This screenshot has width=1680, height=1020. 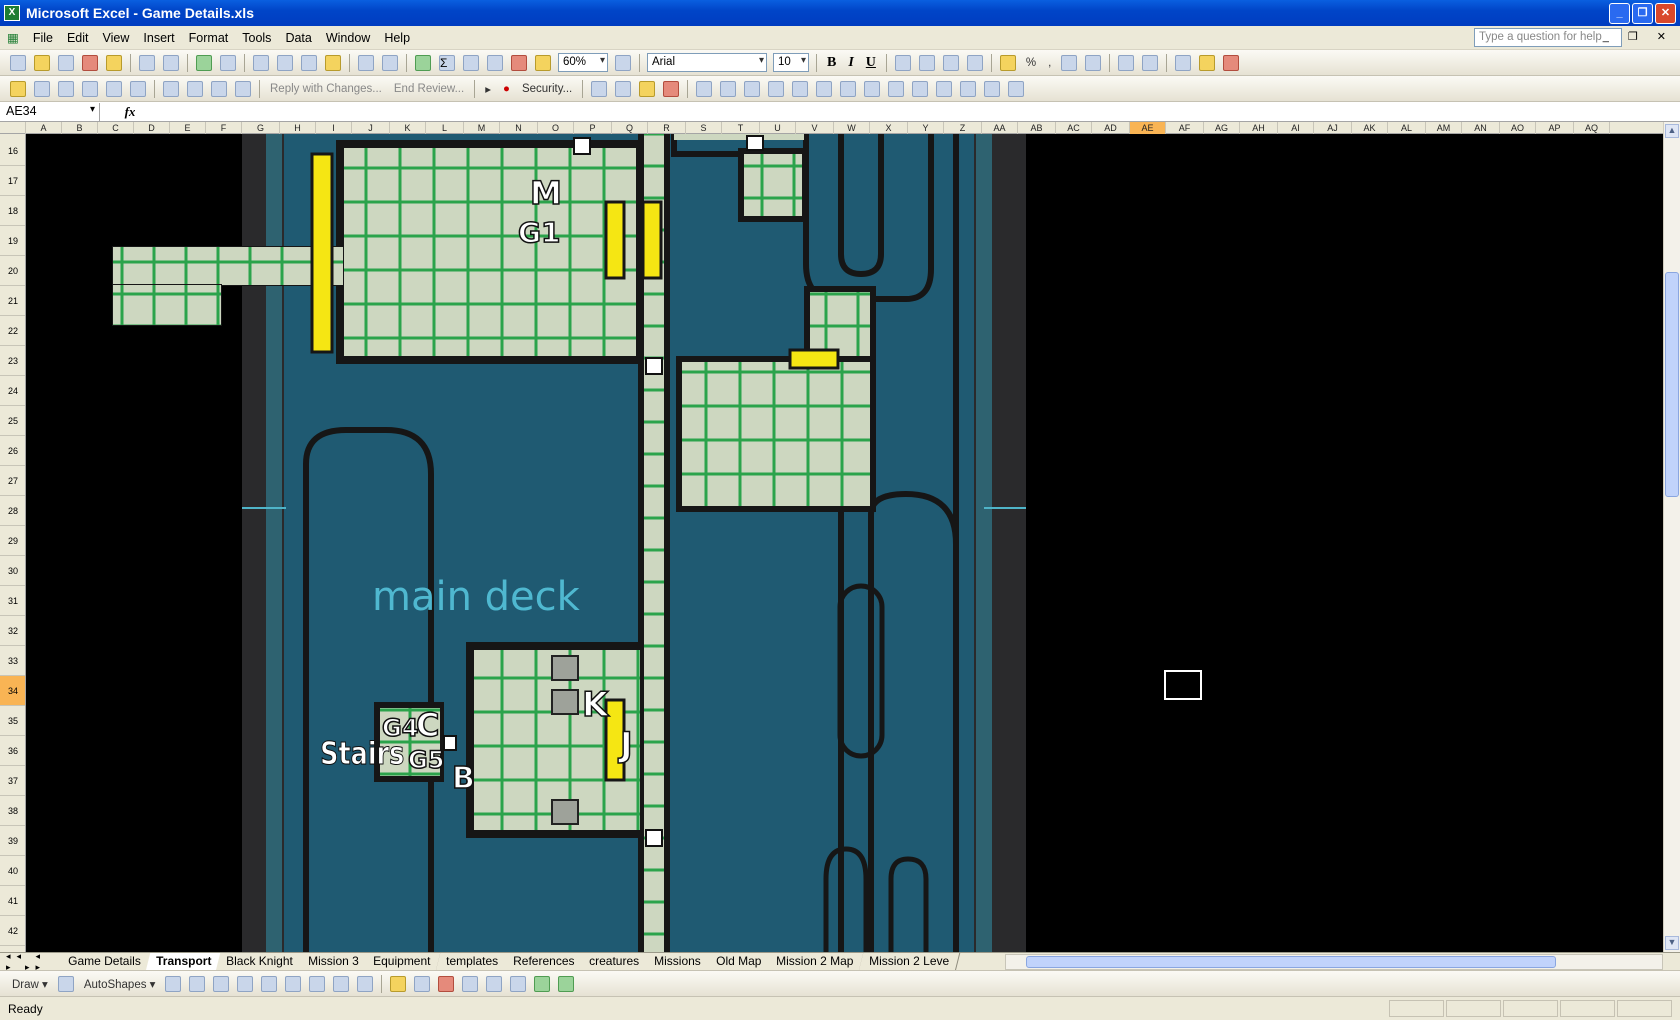 I want to click on spelling-icon, so click(x=204, y=62).